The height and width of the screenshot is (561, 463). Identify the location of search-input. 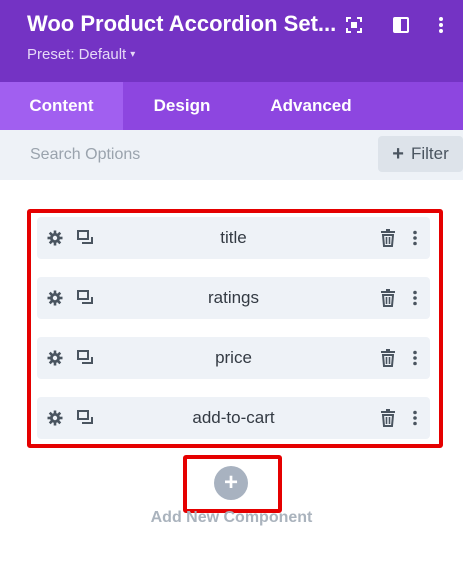
(180, 155).